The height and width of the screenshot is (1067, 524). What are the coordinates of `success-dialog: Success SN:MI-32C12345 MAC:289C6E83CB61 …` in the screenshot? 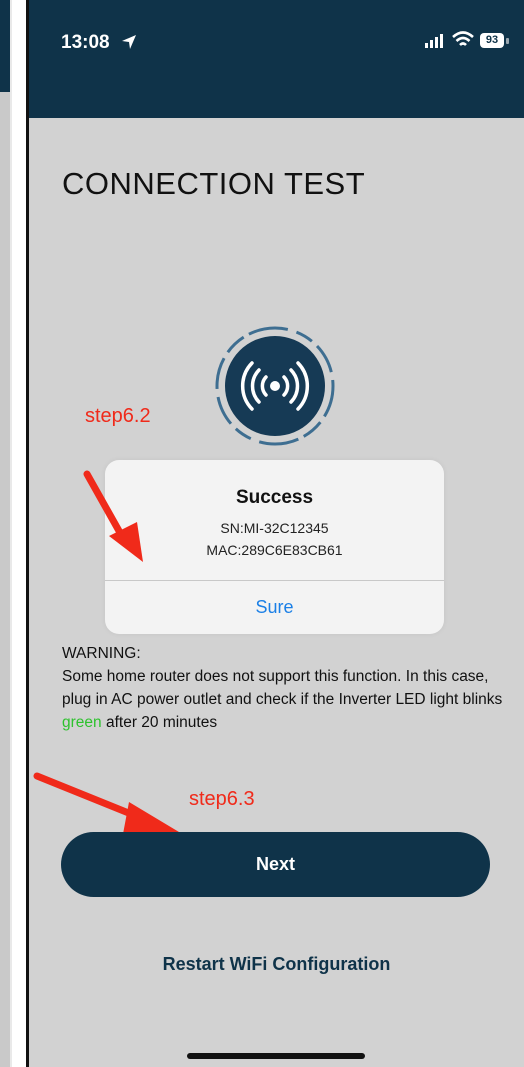 It's located at (274, 547).